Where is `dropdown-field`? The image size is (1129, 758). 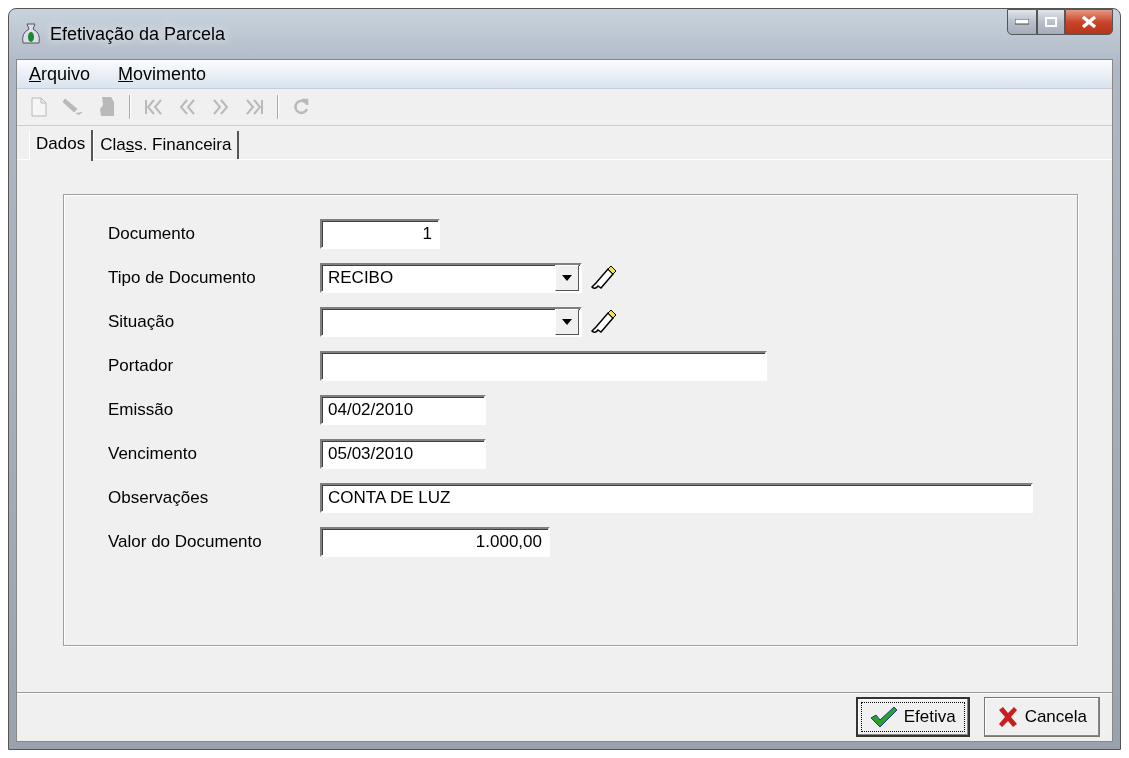 dropdown-field is located at coordinates (451, 322).